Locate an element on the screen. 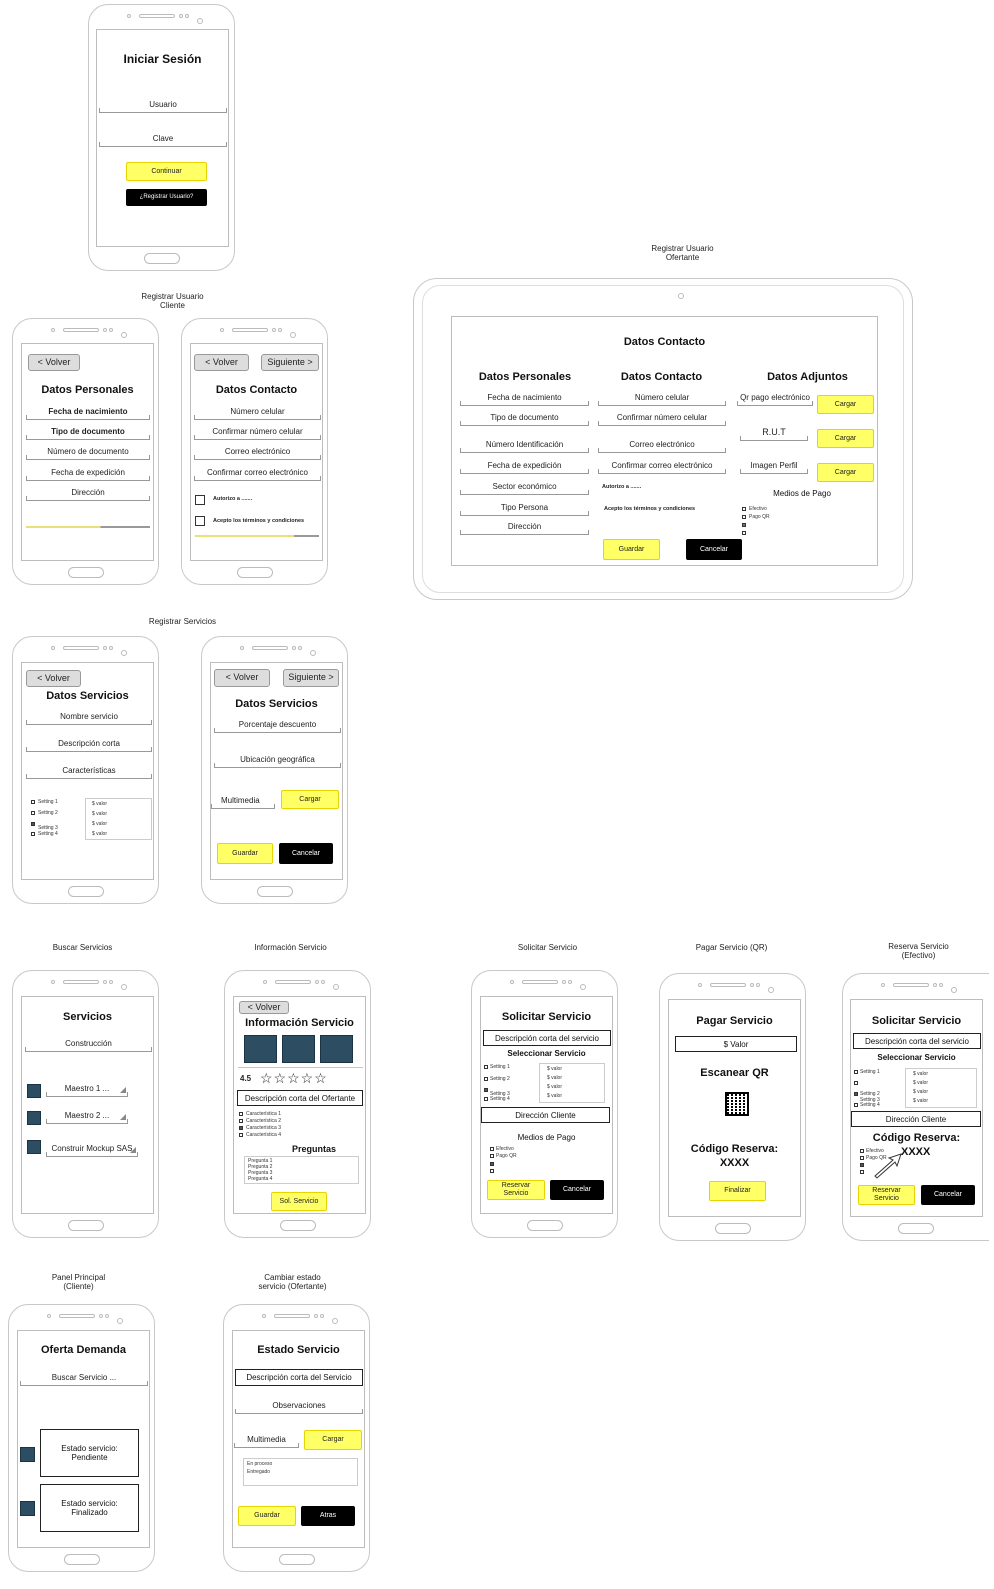 The height and width of the screenshot is (1589, 994). t-field-direccion: Dirección is located at coordinates (524, 528).